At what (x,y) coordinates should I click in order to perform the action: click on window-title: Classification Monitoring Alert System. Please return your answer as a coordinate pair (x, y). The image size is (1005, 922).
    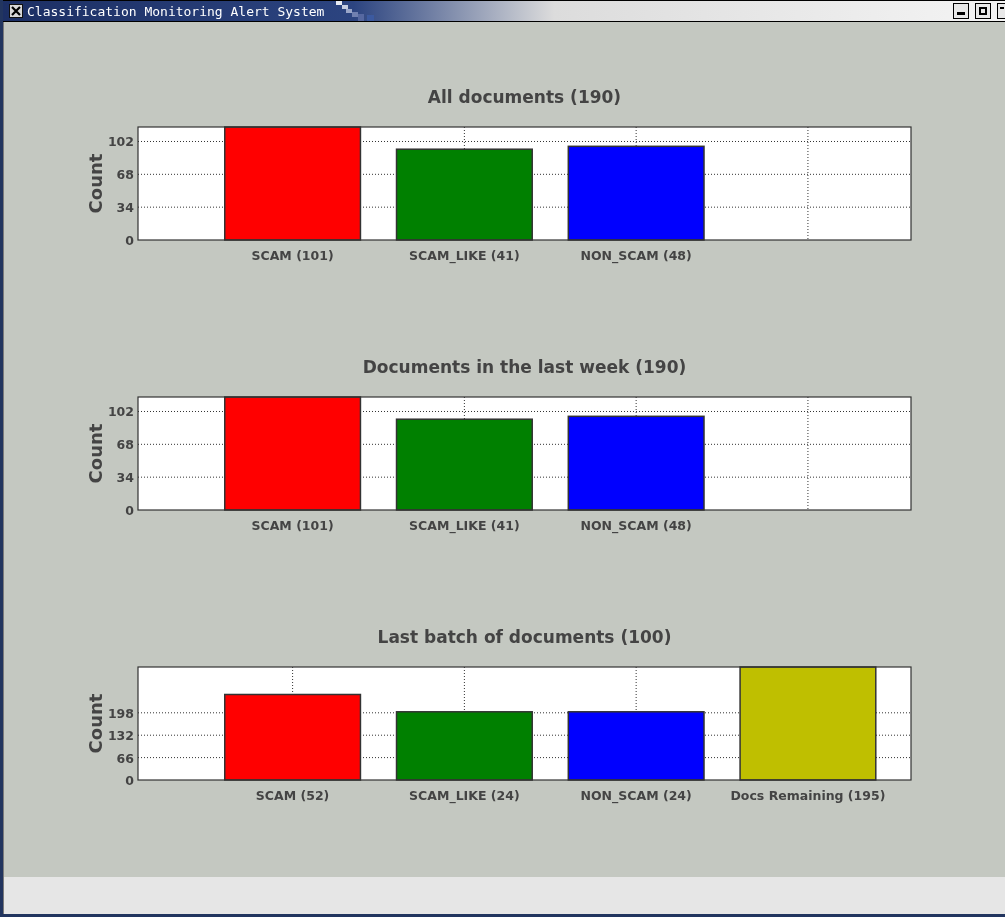
    Looking at the image, I should click on (176, 11).